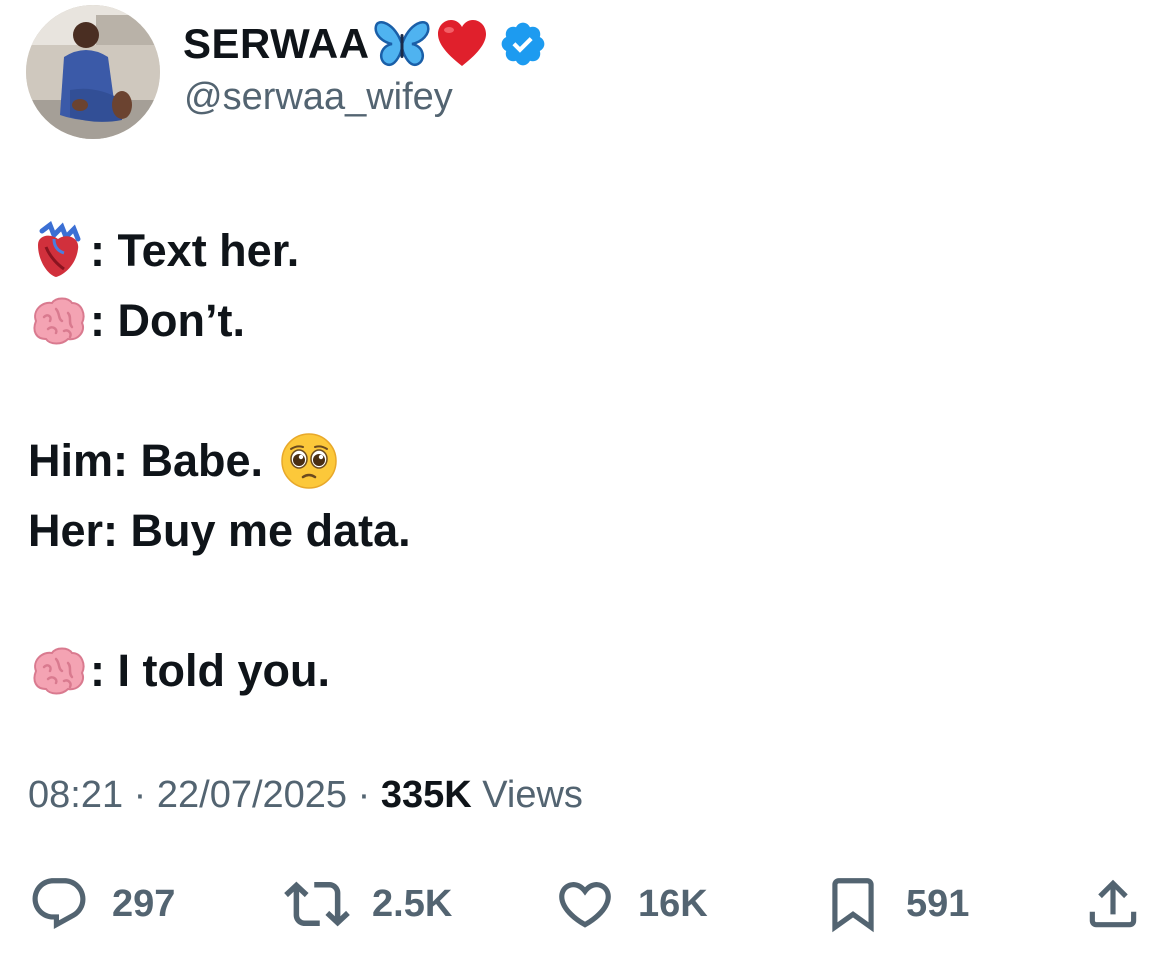 This screenshot has width=1170, height=974. Describe the element at coordinates (402, 44) in the screenshot. I see `butterfly-icon` at that location.